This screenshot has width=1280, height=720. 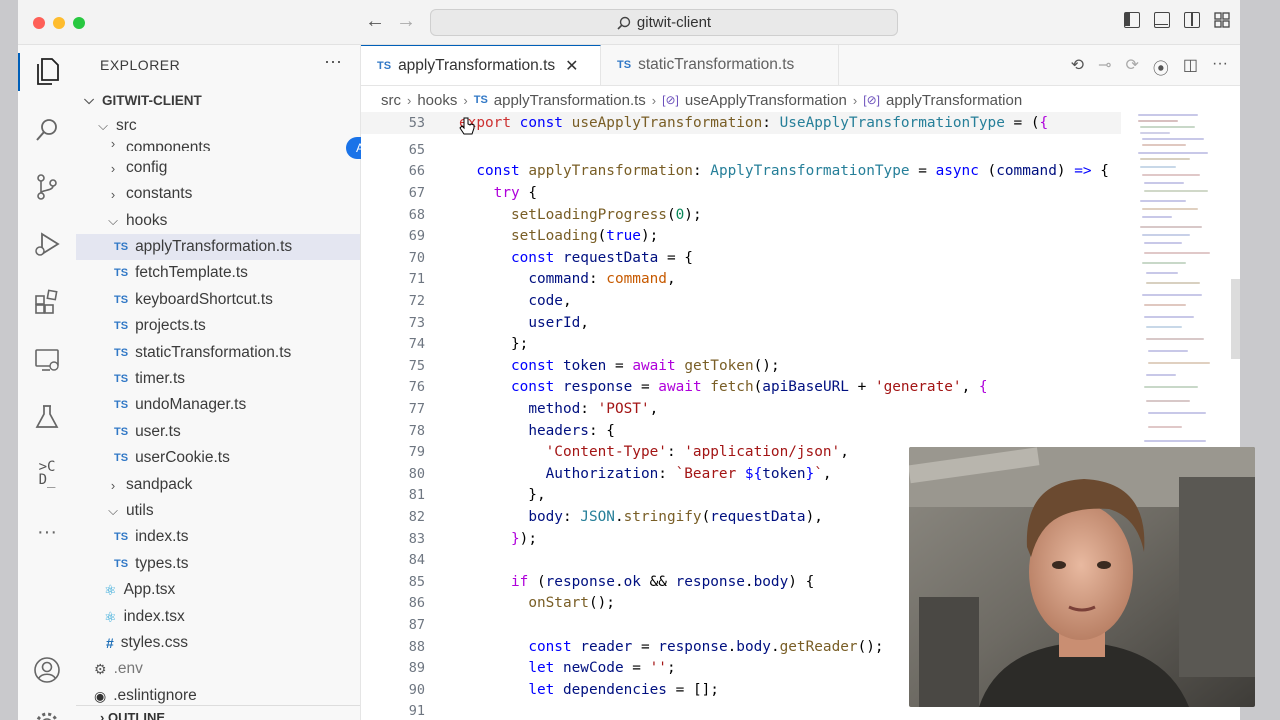 I want to click on testing-flask-icon, so click(x=47, y=417).